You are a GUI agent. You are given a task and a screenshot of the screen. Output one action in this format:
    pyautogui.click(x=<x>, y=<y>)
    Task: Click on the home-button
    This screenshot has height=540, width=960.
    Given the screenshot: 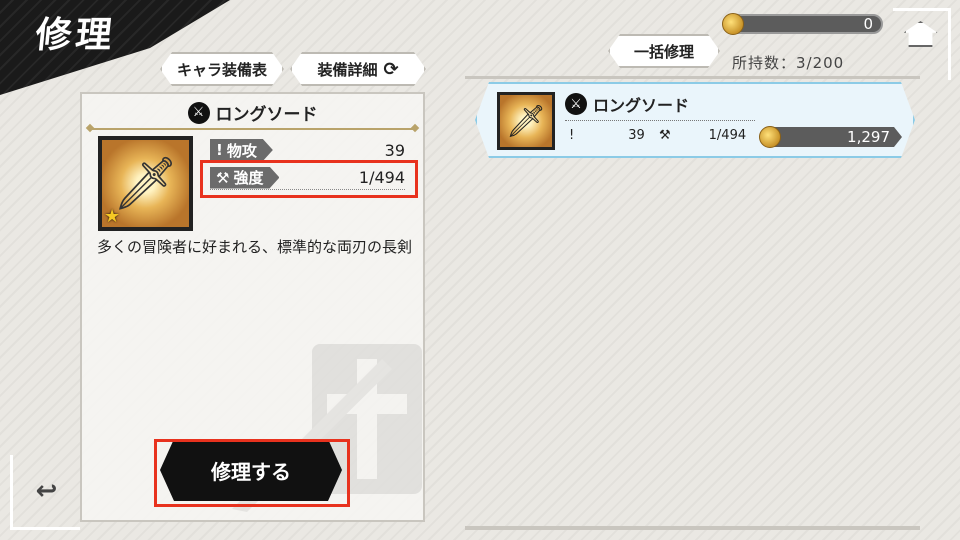 What is the action you would take?
    pyautogui.click(x=922, y=44)
    